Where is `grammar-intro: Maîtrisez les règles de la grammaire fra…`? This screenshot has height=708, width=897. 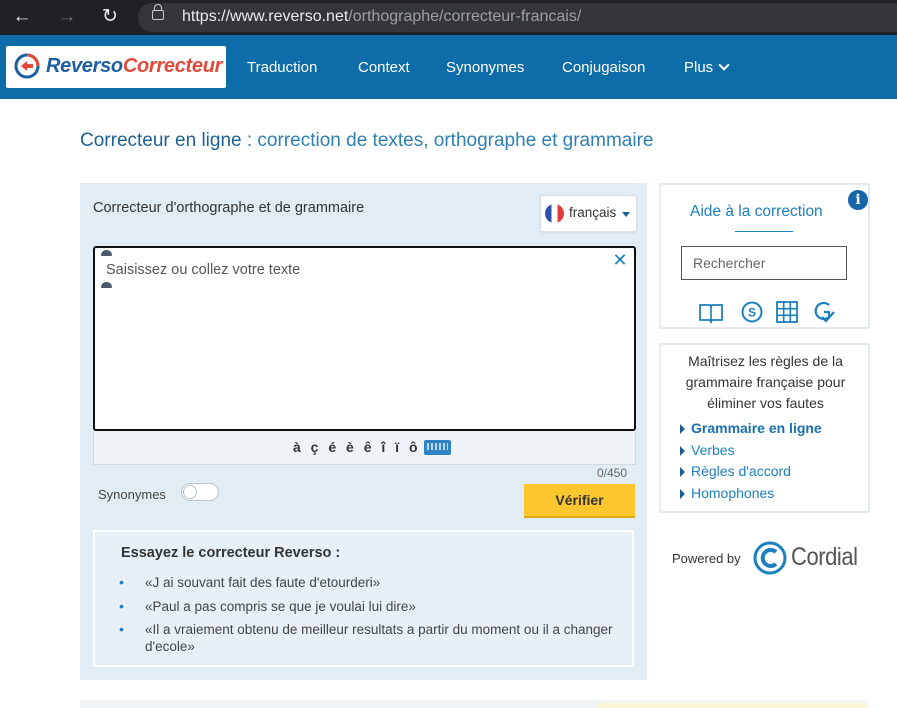
grammar-intro: Maîtrisez les règles de la grammaire fra… is located at coordinates (765, 382).